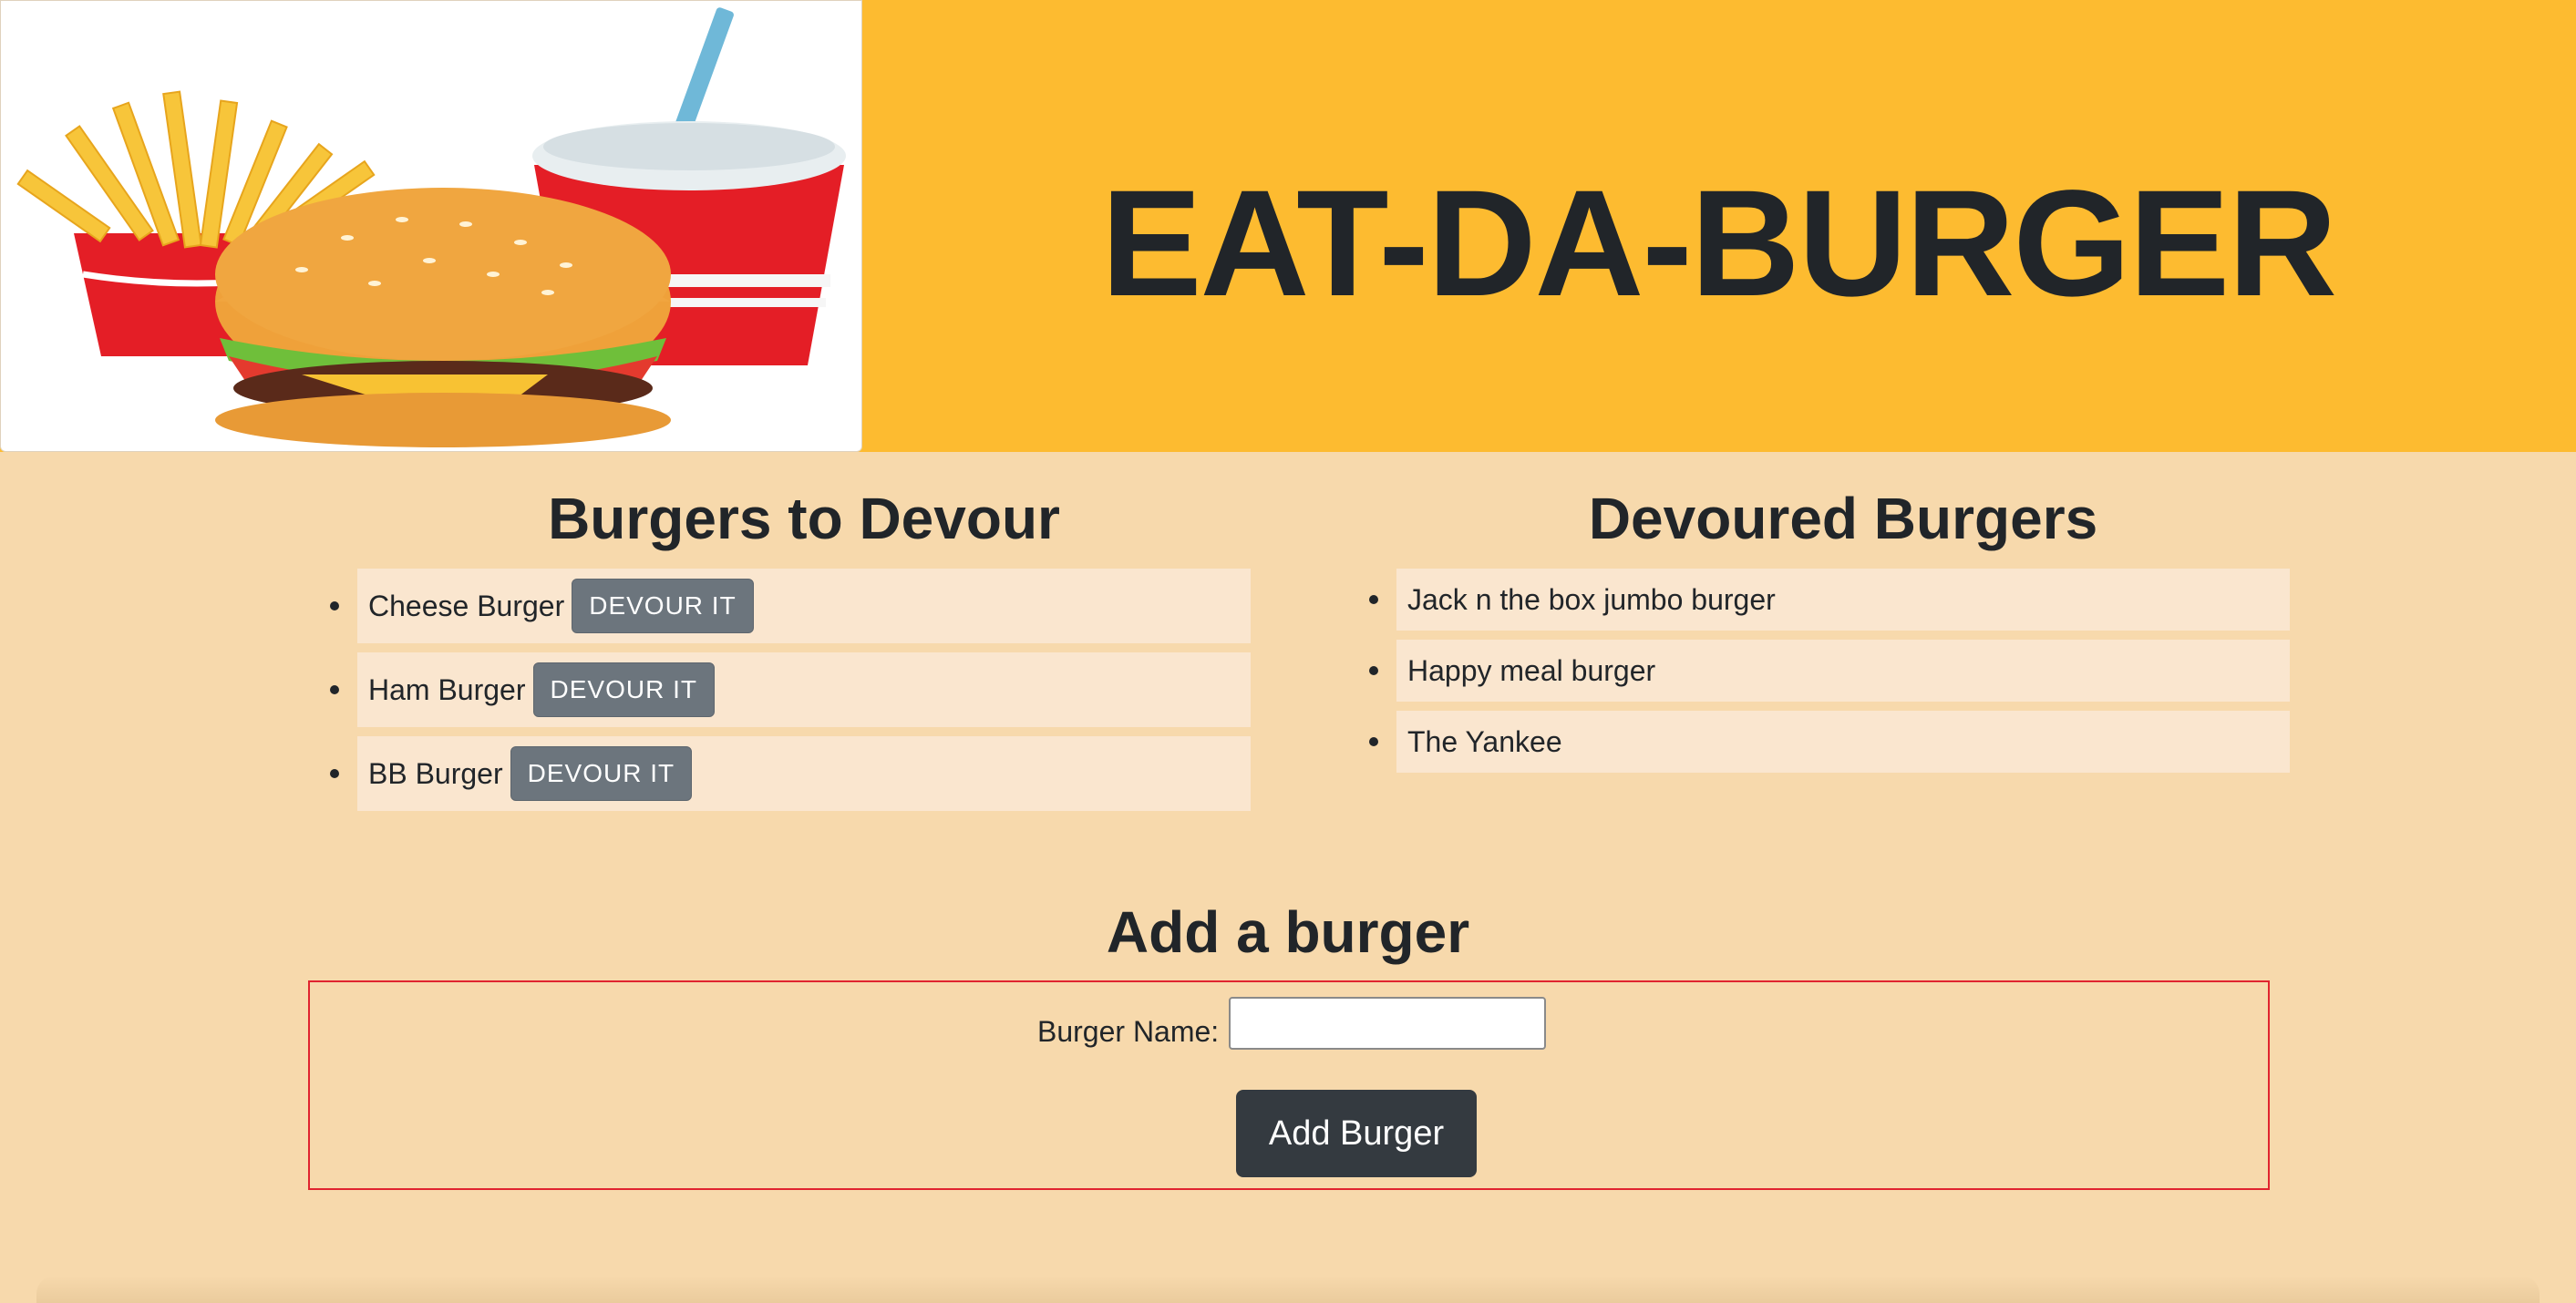 The height and width of the screenshot is (1303, 2576). Describe the element at coordinates (1356, 1133) in the screenshot. I see `add-burger-button: Add Burger` at that location.